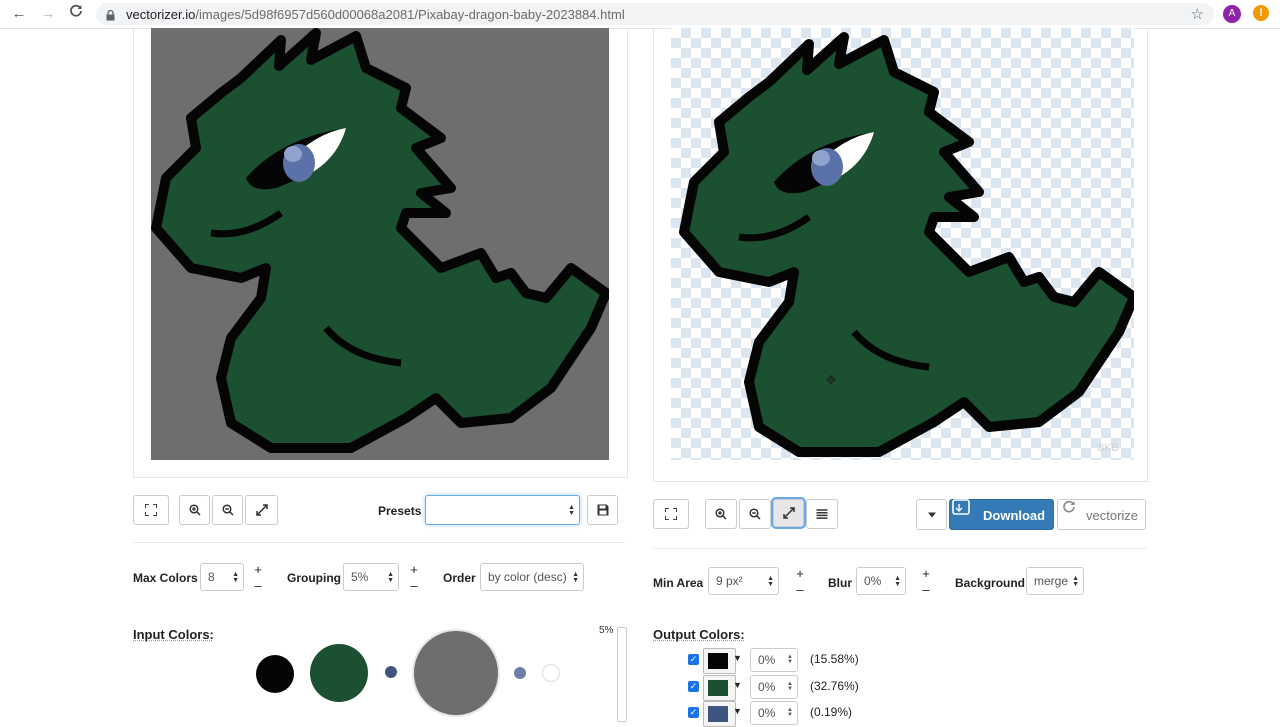  Describe the element at coordinates (1112, 515) in the screenshot. I see `vectorize-label: vectorize` at that location.